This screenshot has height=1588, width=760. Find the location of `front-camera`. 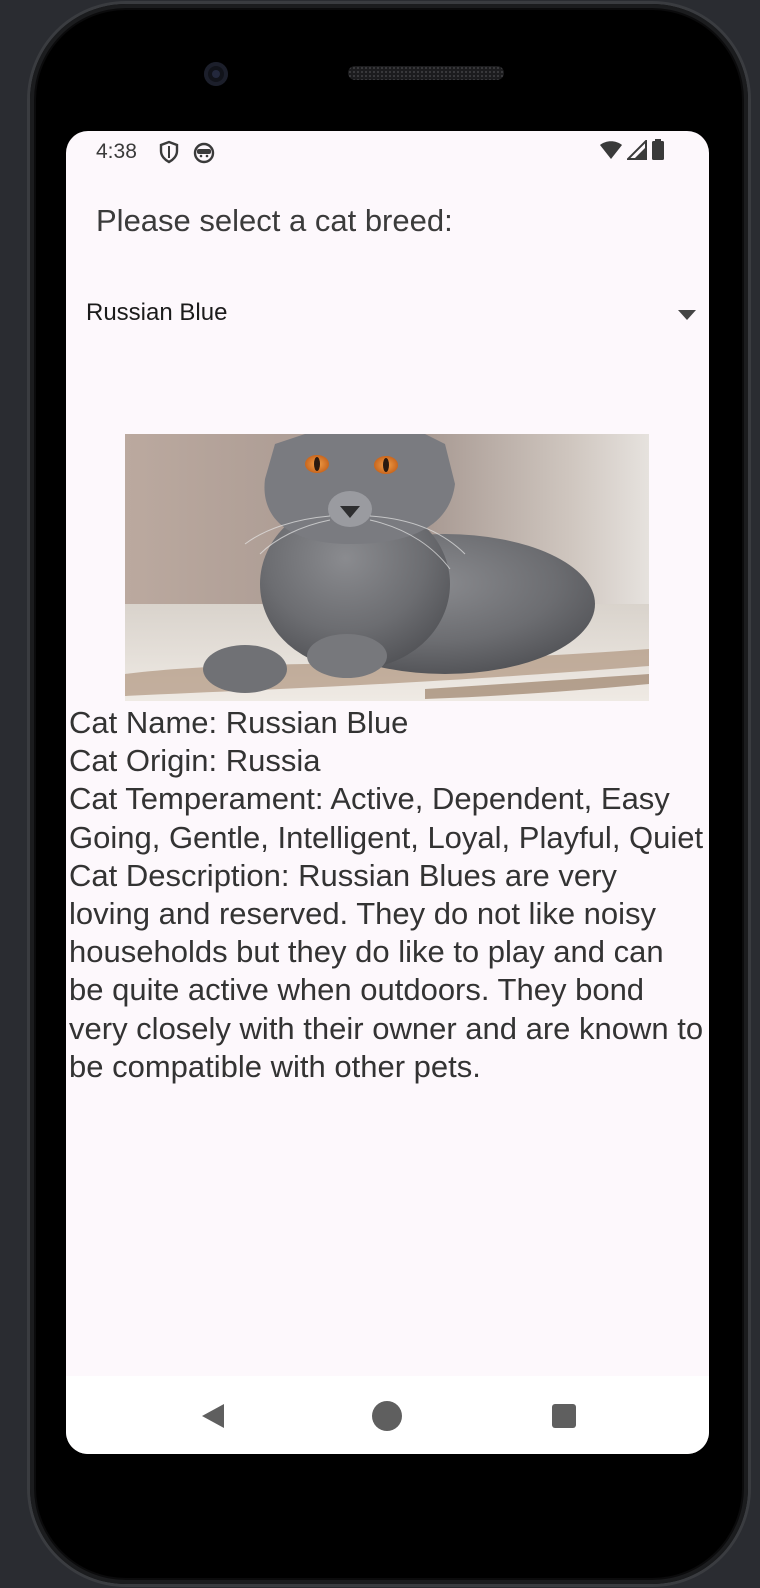

front-camera is located at coordinates (216, 74).